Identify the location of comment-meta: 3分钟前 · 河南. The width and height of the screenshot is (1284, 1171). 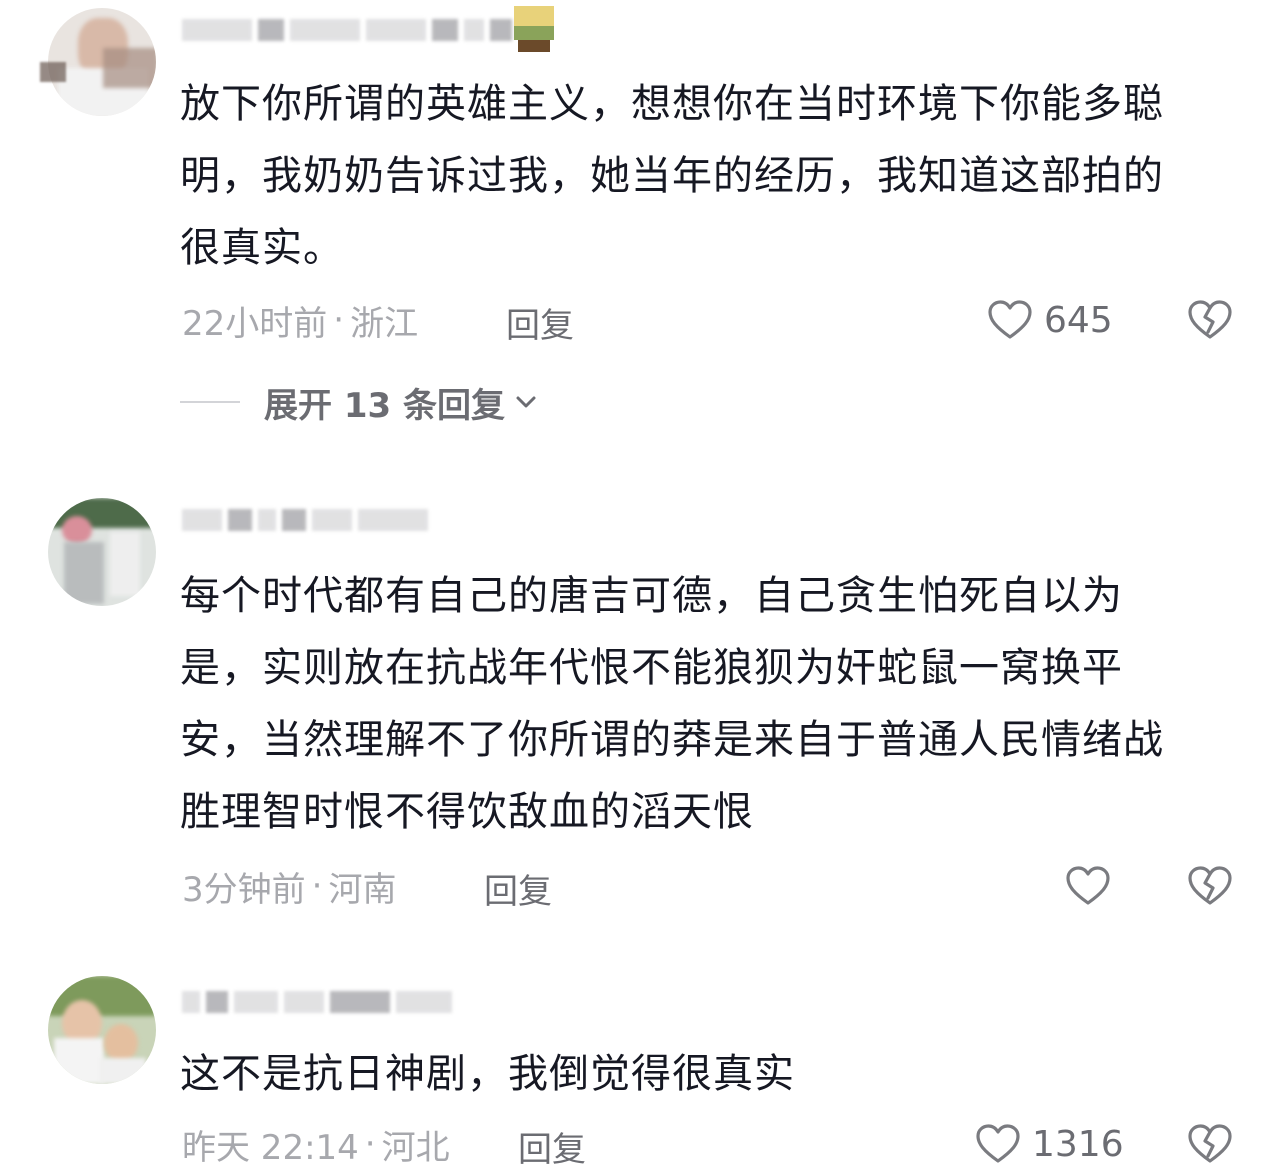
(289, 887).